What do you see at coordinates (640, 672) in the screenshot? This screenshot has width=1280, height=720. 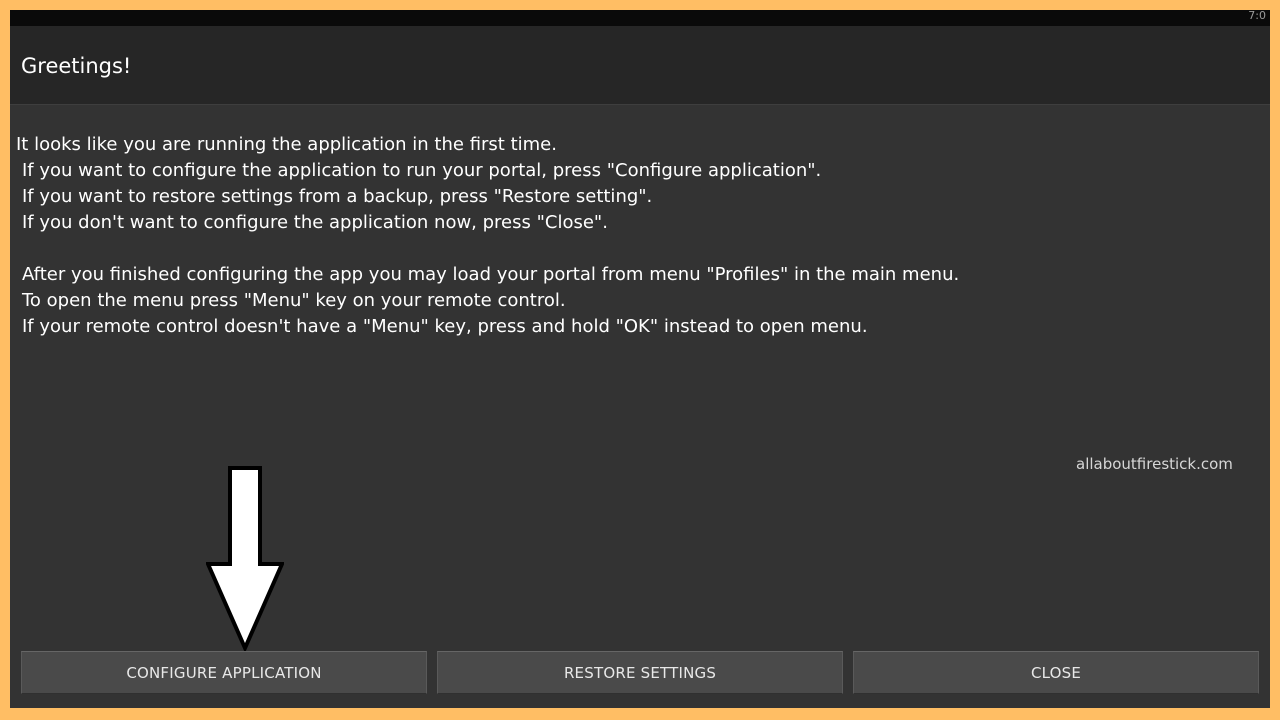 I see `restore-settings-button: RESTORE SETTINGS` at bounding box center [640, 672].